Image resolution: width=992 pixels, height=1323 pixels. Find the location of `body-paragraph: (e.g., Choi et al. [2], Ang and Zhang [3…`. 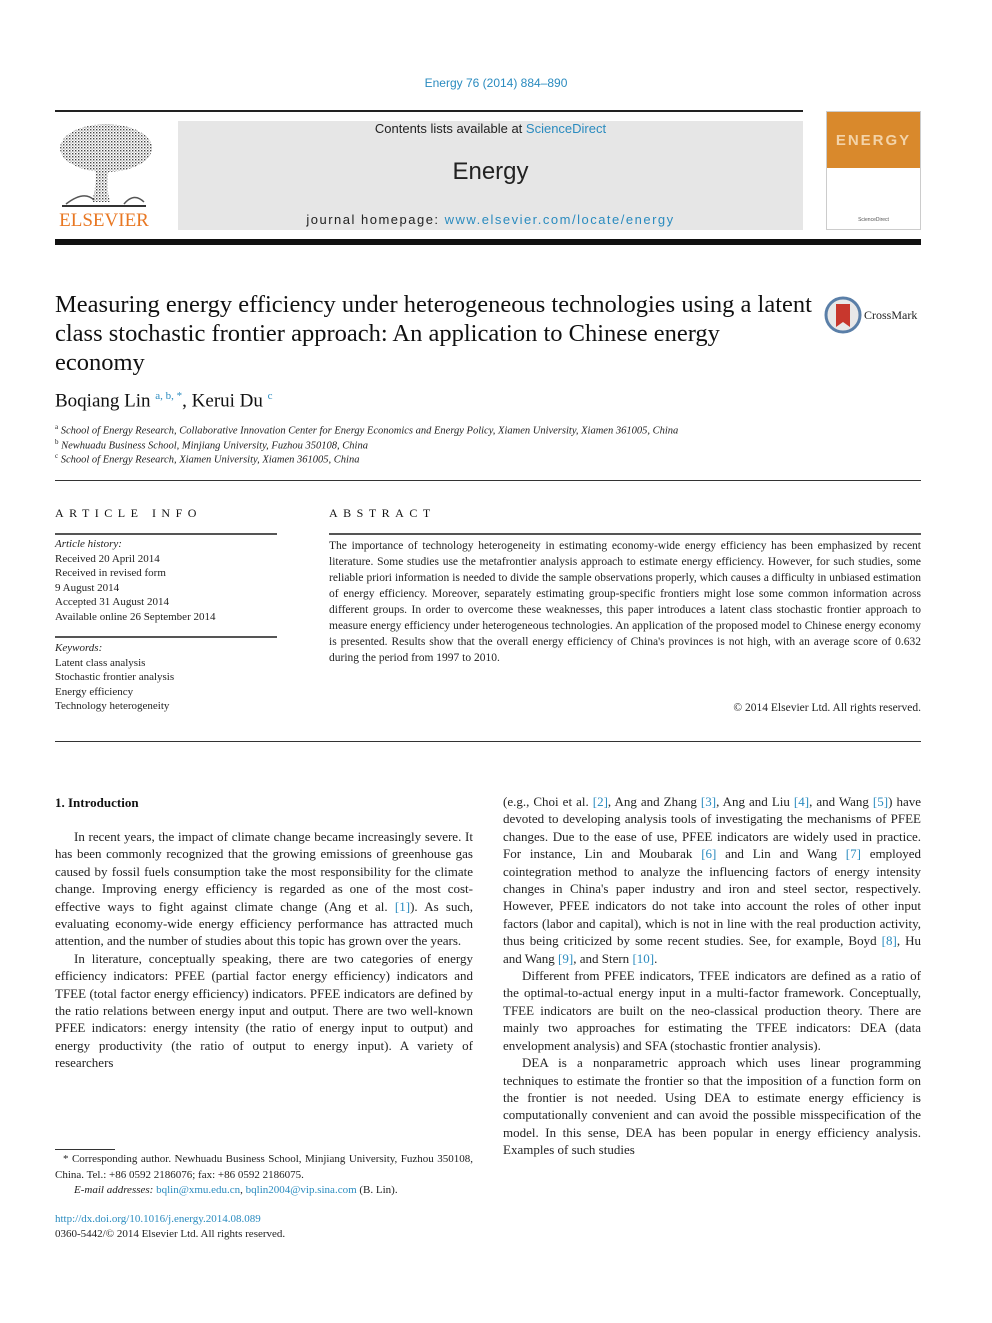

body-paragraph: (e.g., Choi et al. [2], Ang and Zhang [3… is located at coordinates (712, 880).